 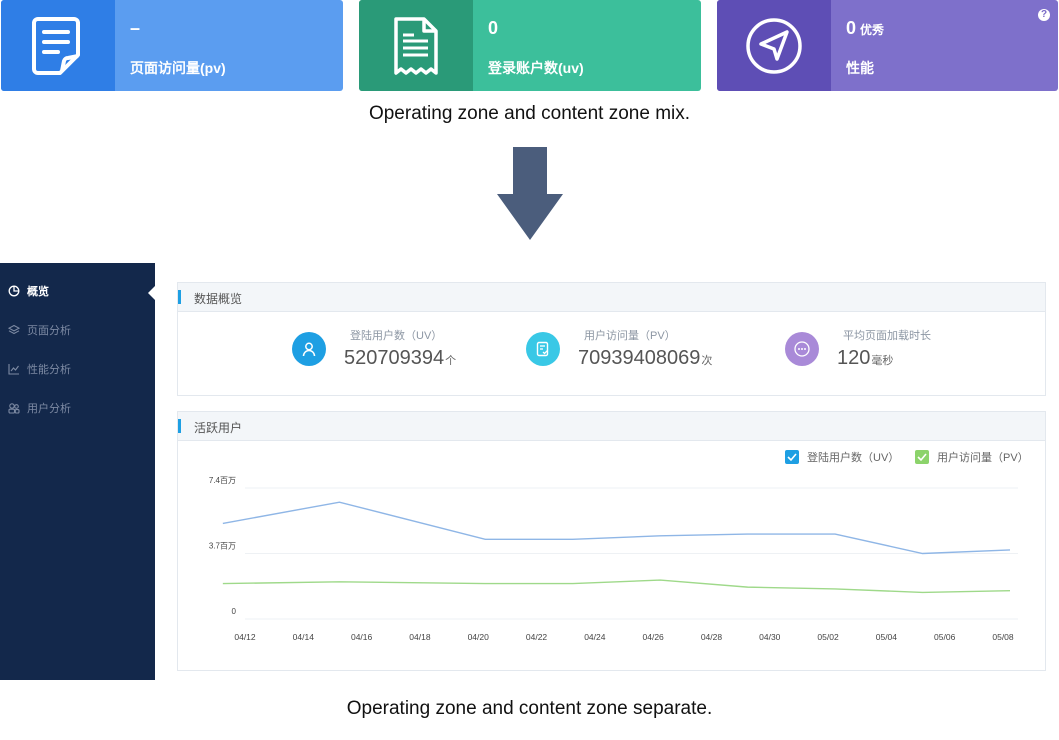 I want to click on panel-title: 数据概览, so click(x=218, y=299).